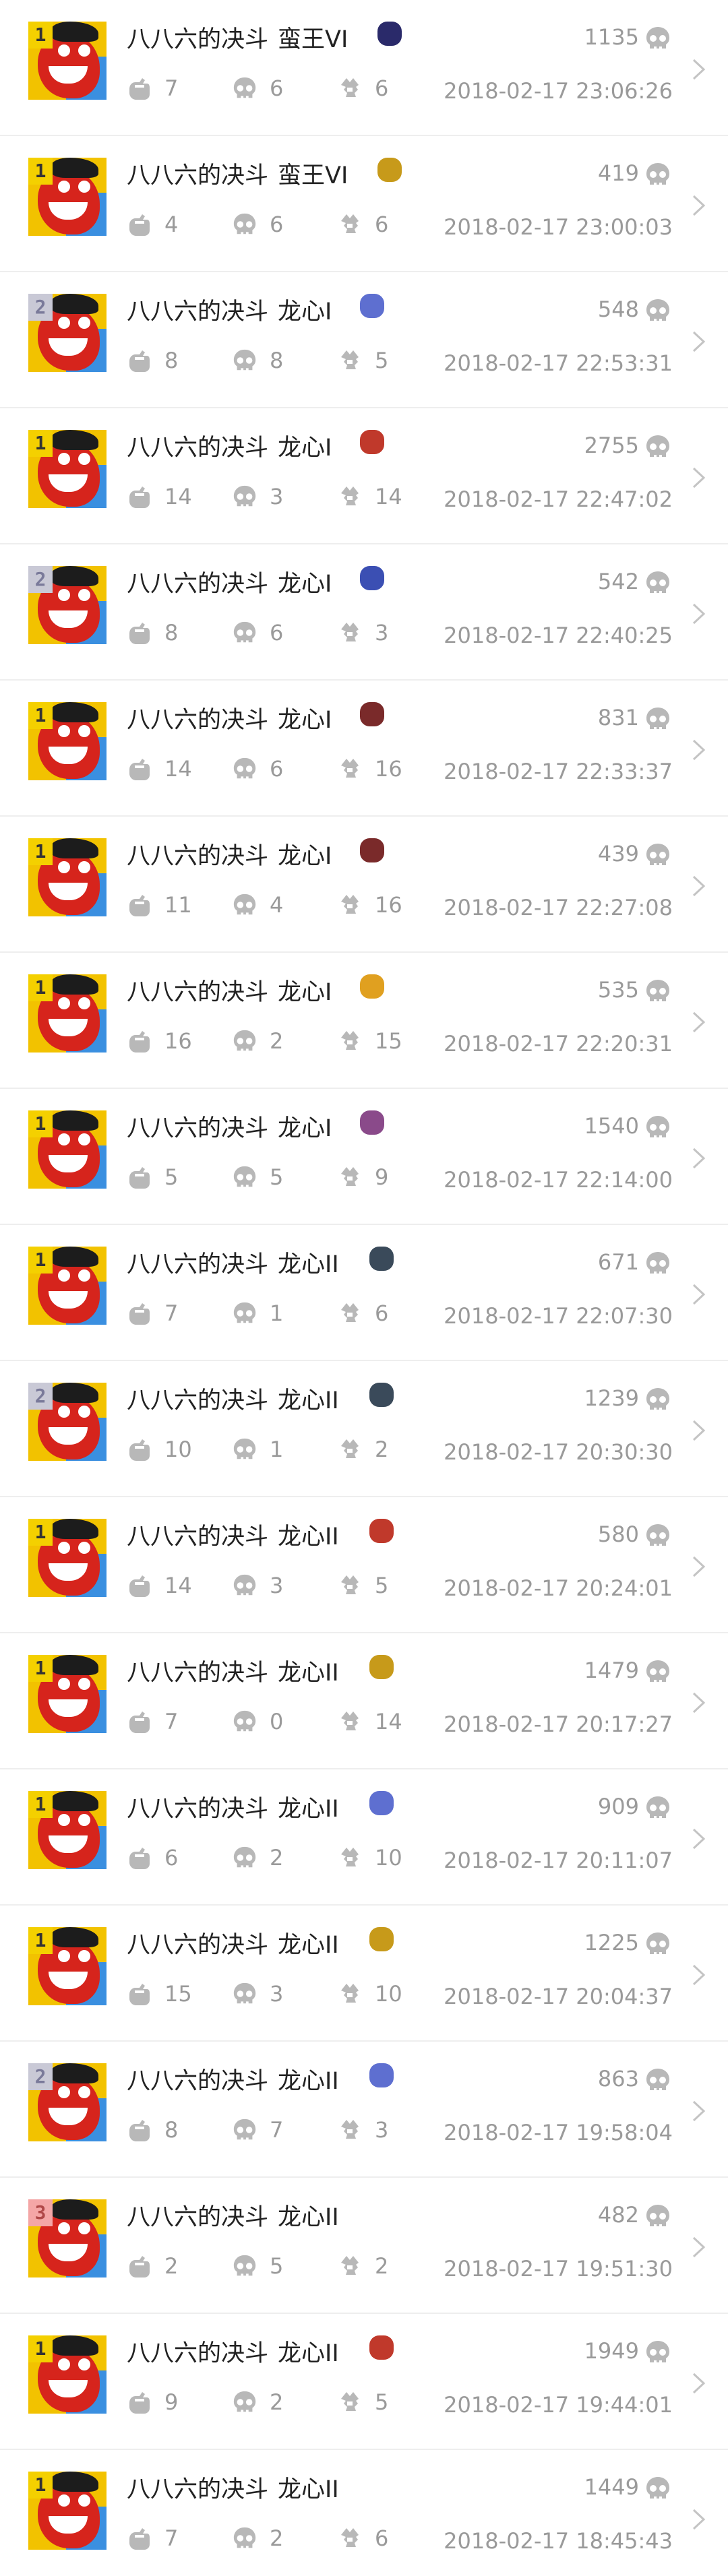 The height and width of the screenshot is (2576, 728). Describe the element at coordinates (40, 2212) in the screenshot. I see `placement-rank: 3` at that location.